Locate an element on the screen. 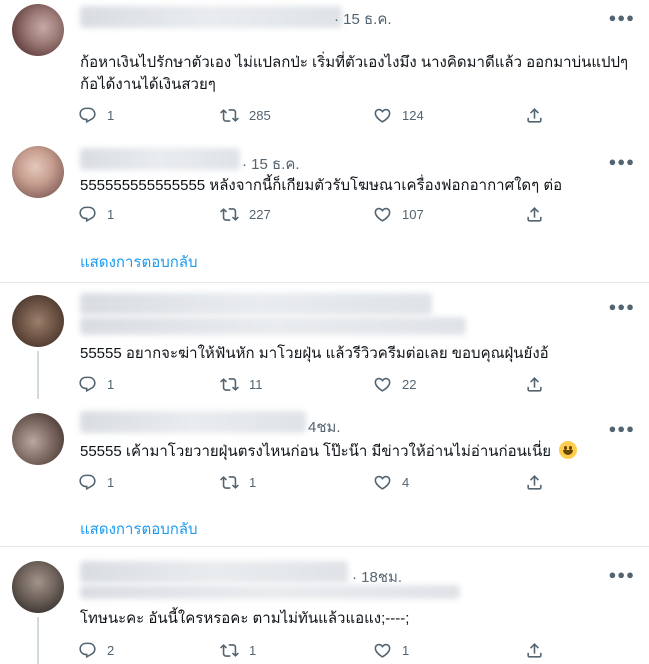 This screenshot has height=664, width=649. like-button: 22 is located at coordinates (394, 384).